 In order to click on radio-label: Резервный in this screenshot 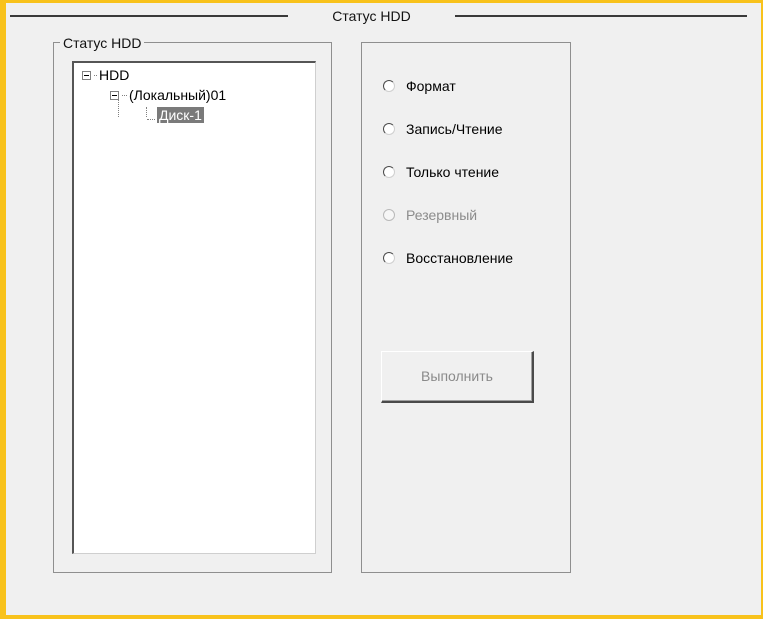, I will do `click(442, 215)`.